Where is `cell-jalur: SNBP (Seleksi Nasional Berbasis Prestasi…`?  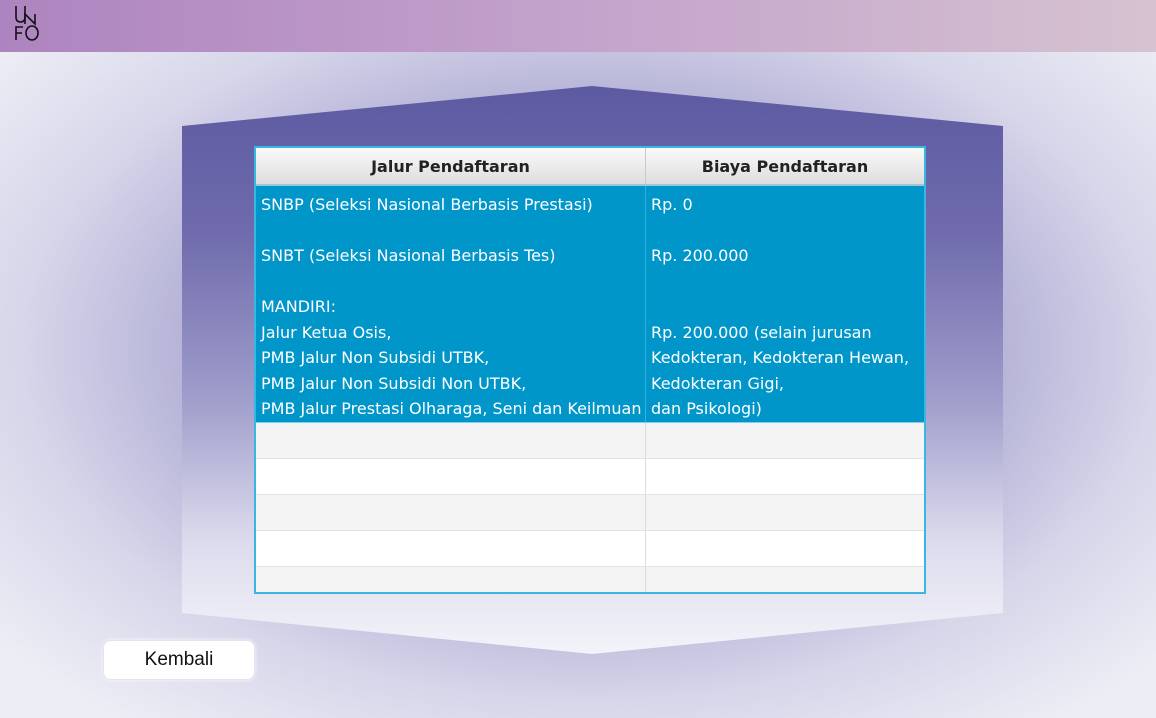 cell-jalur: SNBP (Seleksi Nasional Berbasis Prestasi… is located at coordinates (451, 304).